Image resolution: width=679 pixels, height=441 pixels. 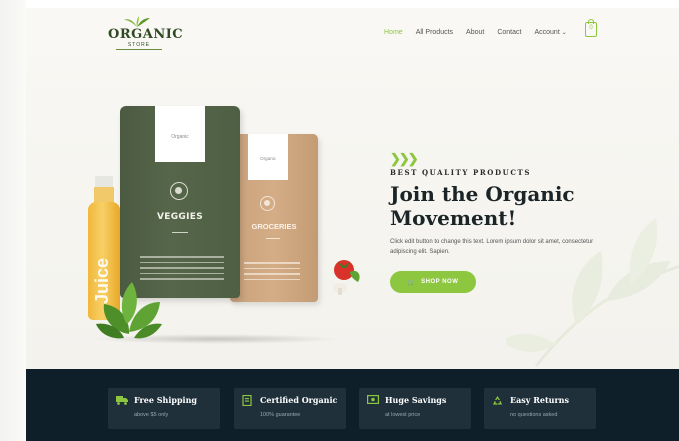 I want to click on nav-item-account: Account ⌄, so click(x=550, y=32).